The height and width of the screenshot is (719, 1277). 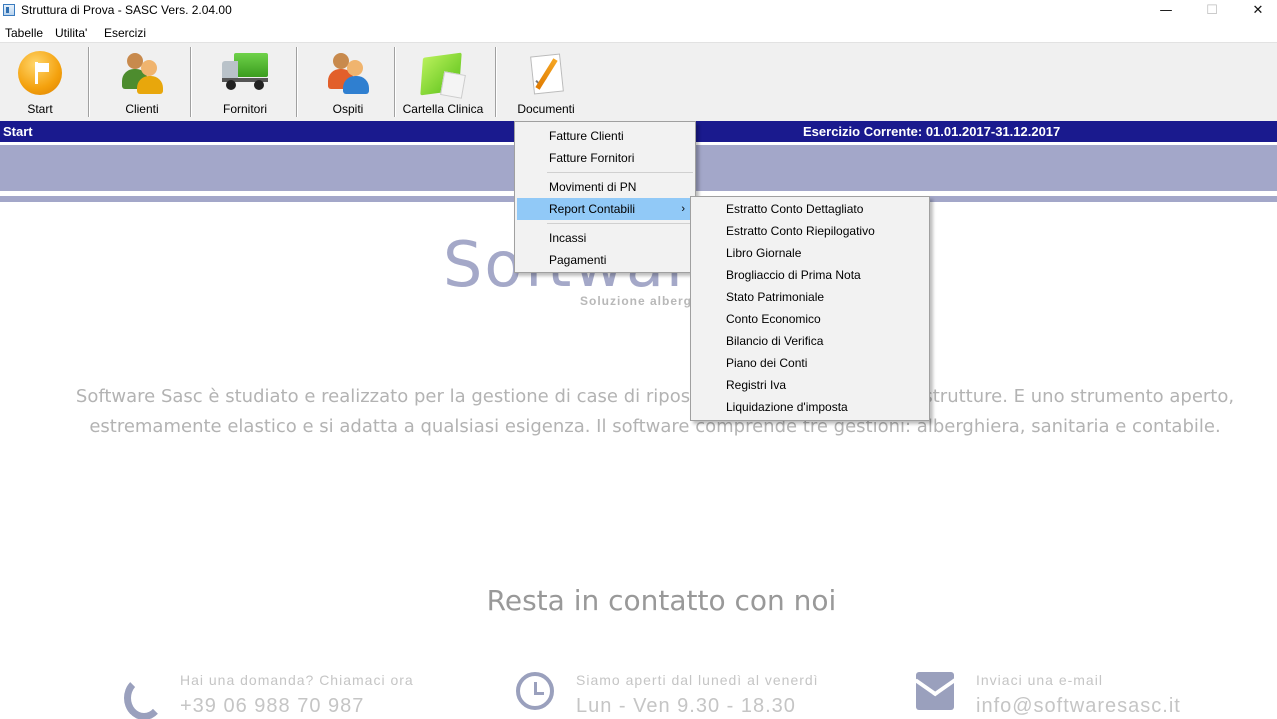 I want to click on menu-item-report-contabili: Report Contabili ›, so click(x=605, y=209).